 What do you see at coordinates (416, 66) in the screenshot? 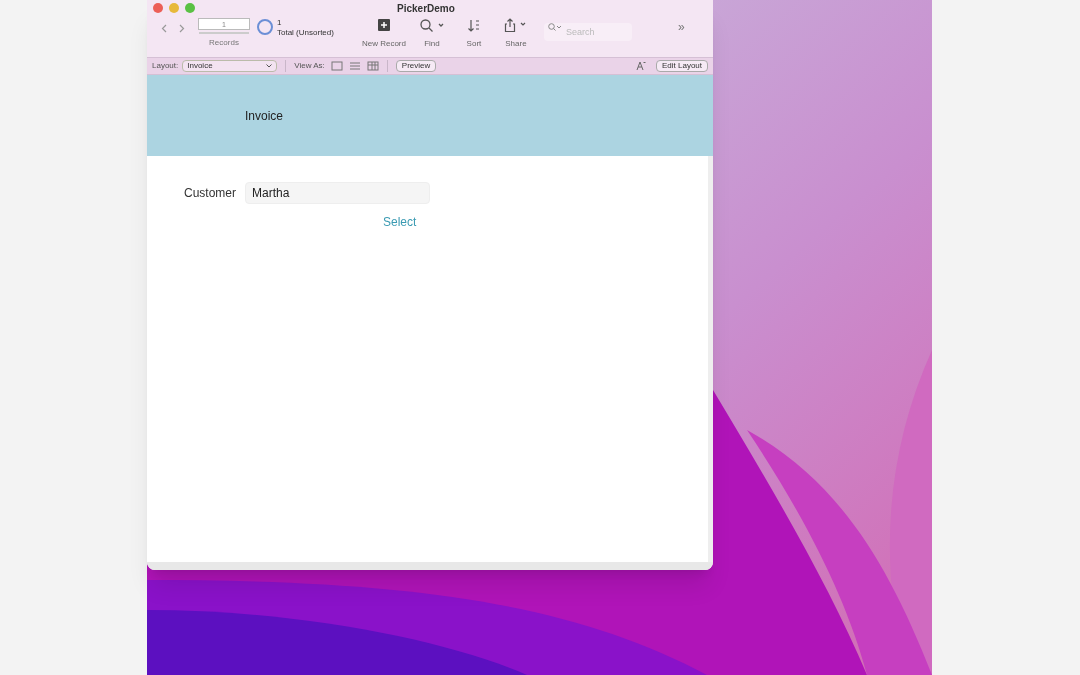
I see `preview-button: Preview` at bounding box center [416, 66].